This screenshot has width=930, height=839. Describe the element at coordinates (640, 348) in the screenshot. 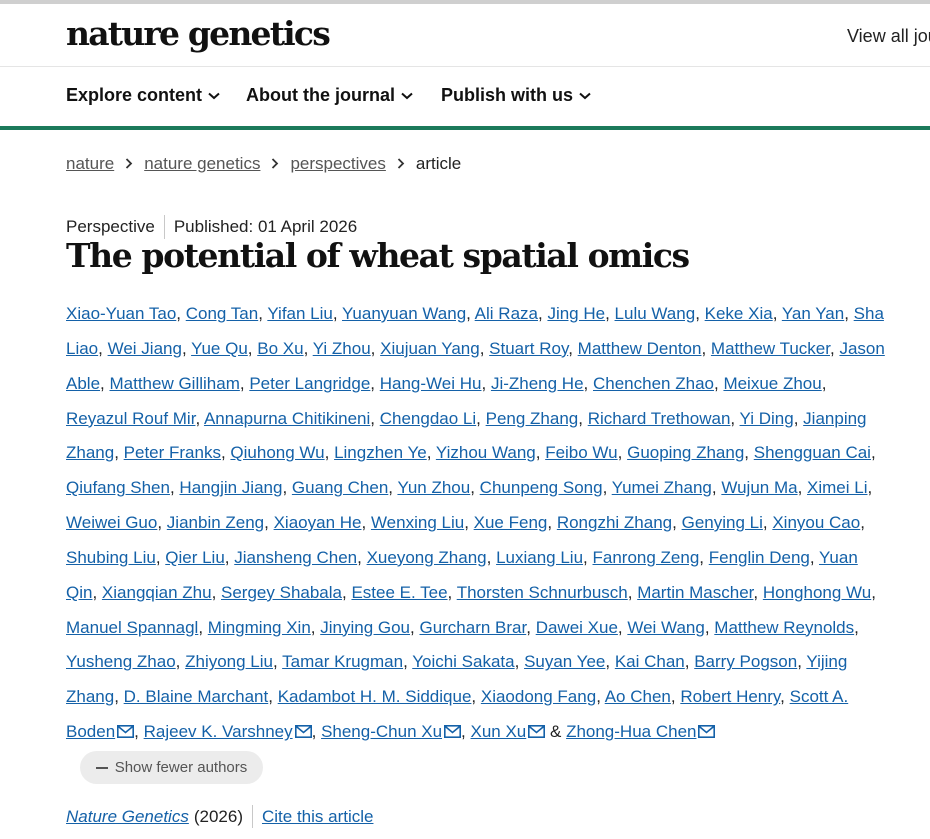

I see `author-link: Matthew Denton` at that location.